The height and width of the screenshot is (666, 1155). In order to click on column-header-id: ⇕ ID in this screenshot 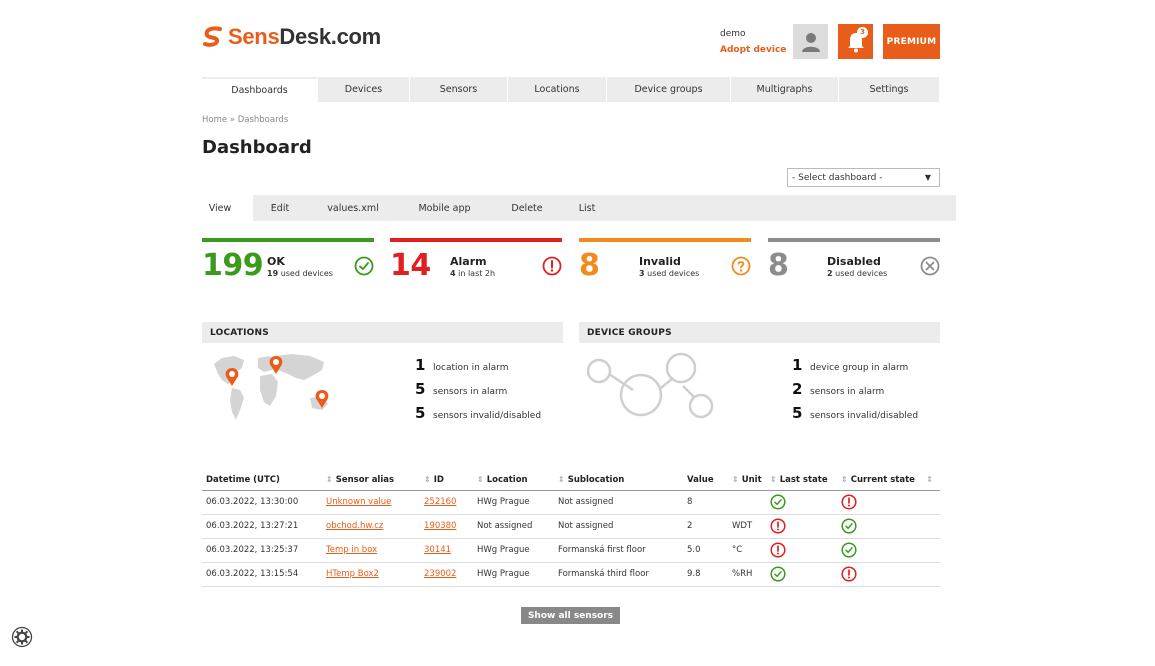, I will do `click(446, 480)`.